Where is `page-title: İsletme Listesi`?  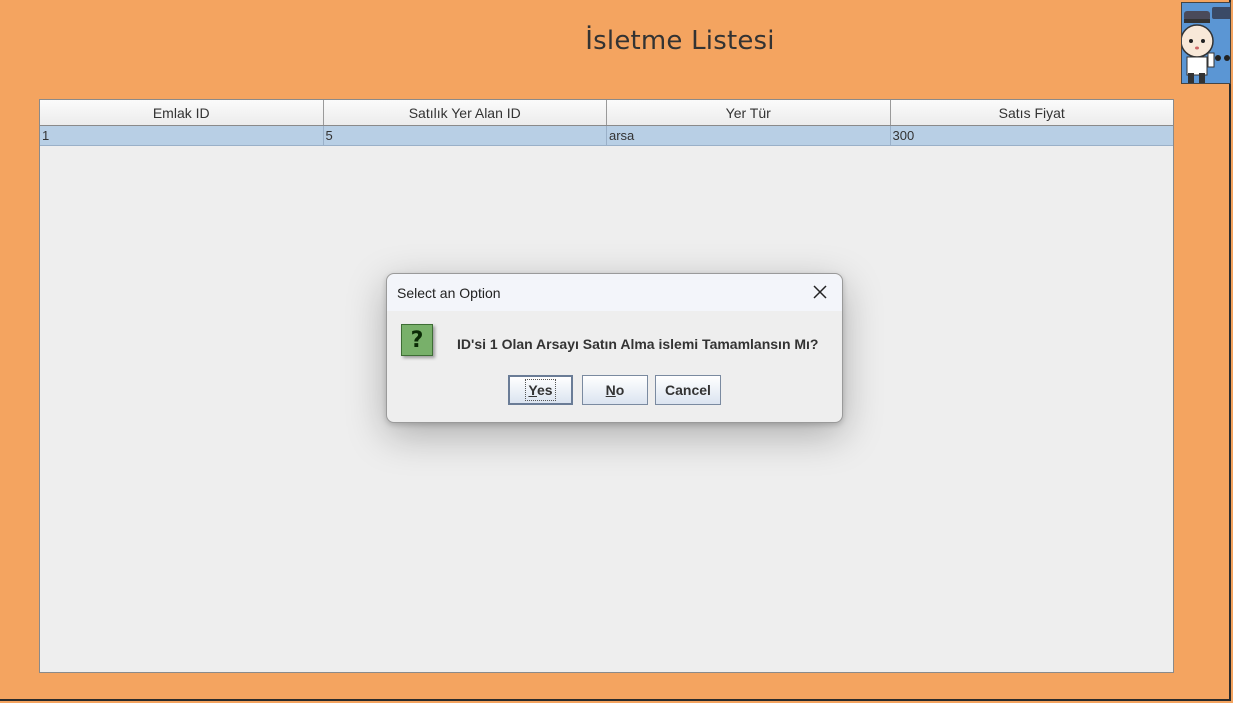 page-title: İsletme Listesi is located at coordinates (680, 41).